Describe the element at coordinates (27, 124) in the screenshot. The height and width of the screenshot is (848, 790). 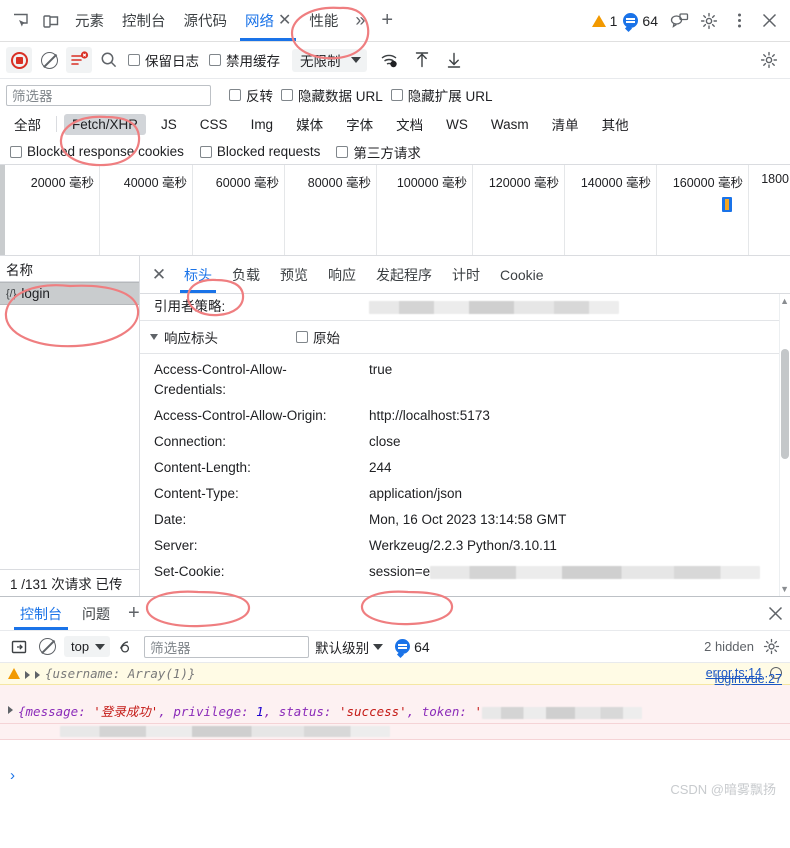
I see `chip-all: 全部` at that location.